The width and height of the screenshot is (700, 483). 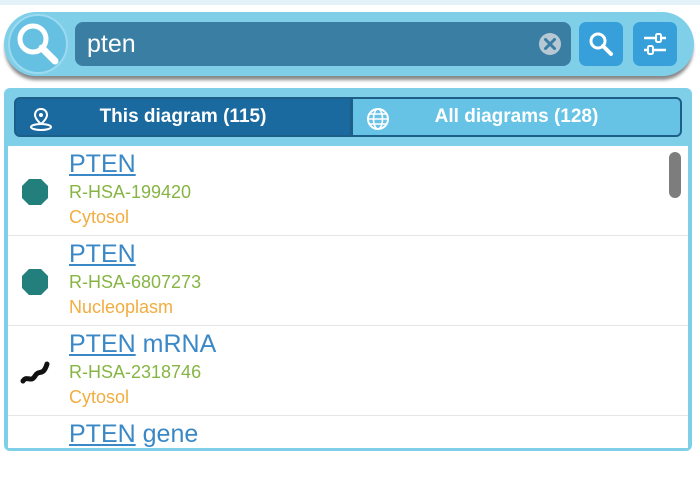 I want to click on tab-this-diagram-label: This diagram (115), so click(x=183, y=116).